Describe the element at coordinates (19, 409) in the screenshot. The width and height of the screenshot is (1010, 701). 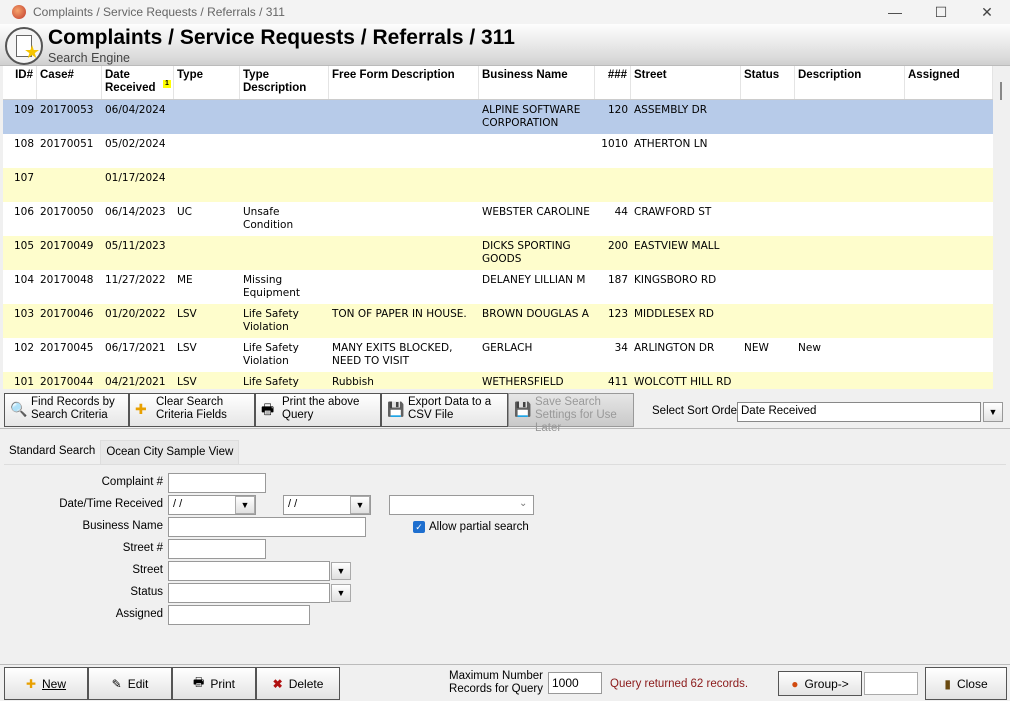
I see `magnifier-icon: 🔍` at that location.